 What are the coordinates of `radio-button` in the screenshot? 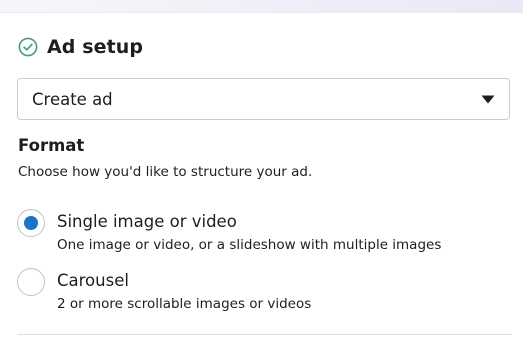 It's located at (31, 282).